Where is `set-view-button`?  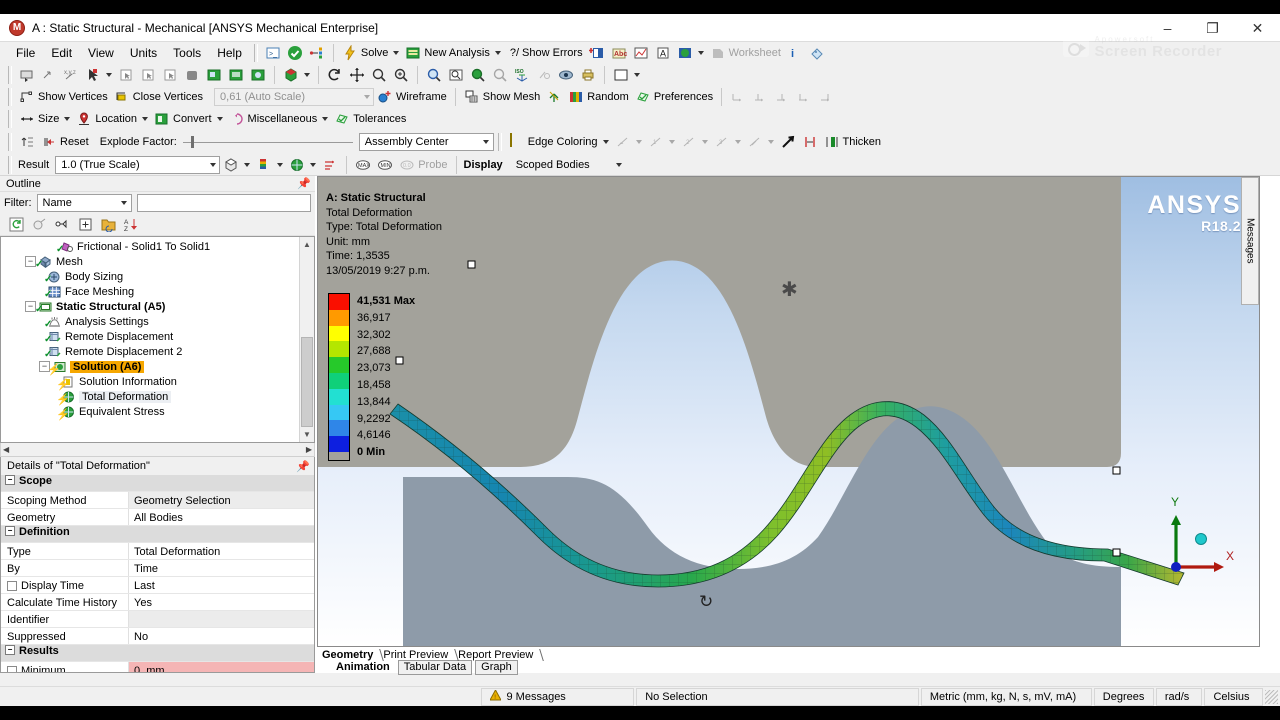
set-view-button is located at coordinates (544, 75).